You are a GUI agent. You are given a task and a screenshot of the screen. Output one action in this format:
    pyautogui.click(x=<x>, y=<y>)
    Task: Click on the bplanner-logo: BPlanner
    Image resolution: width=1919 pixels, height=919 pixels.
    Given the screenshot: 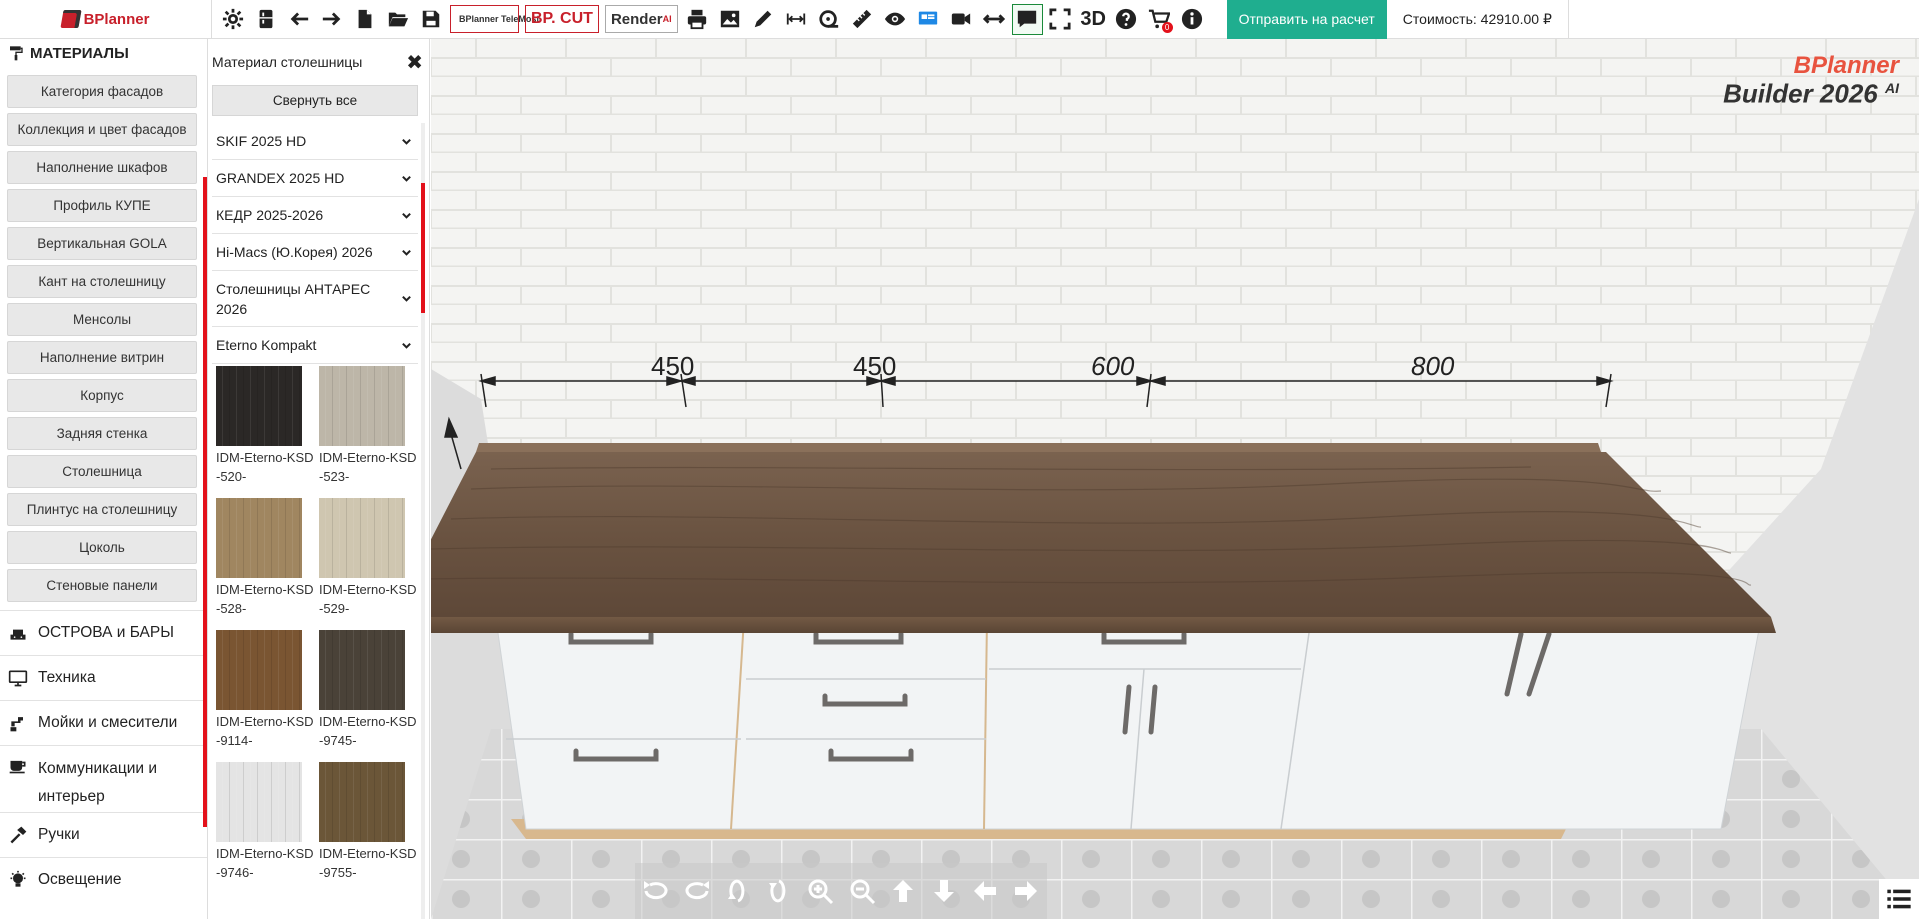 What is the action you would take?
    pyautogui.click(x=104, y=19)
    